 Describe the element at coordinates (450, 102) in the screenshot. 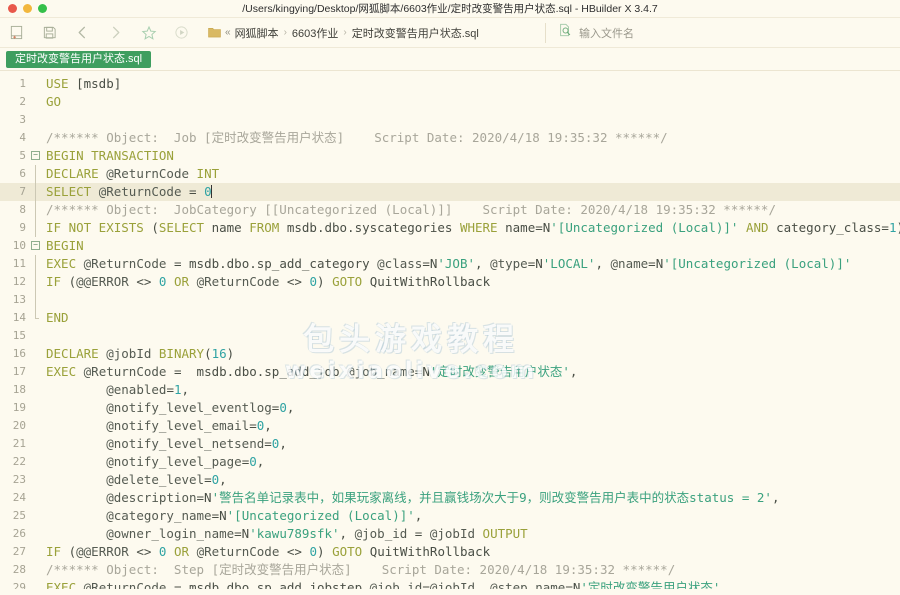

I see `code-line: 2 GO` at that location.